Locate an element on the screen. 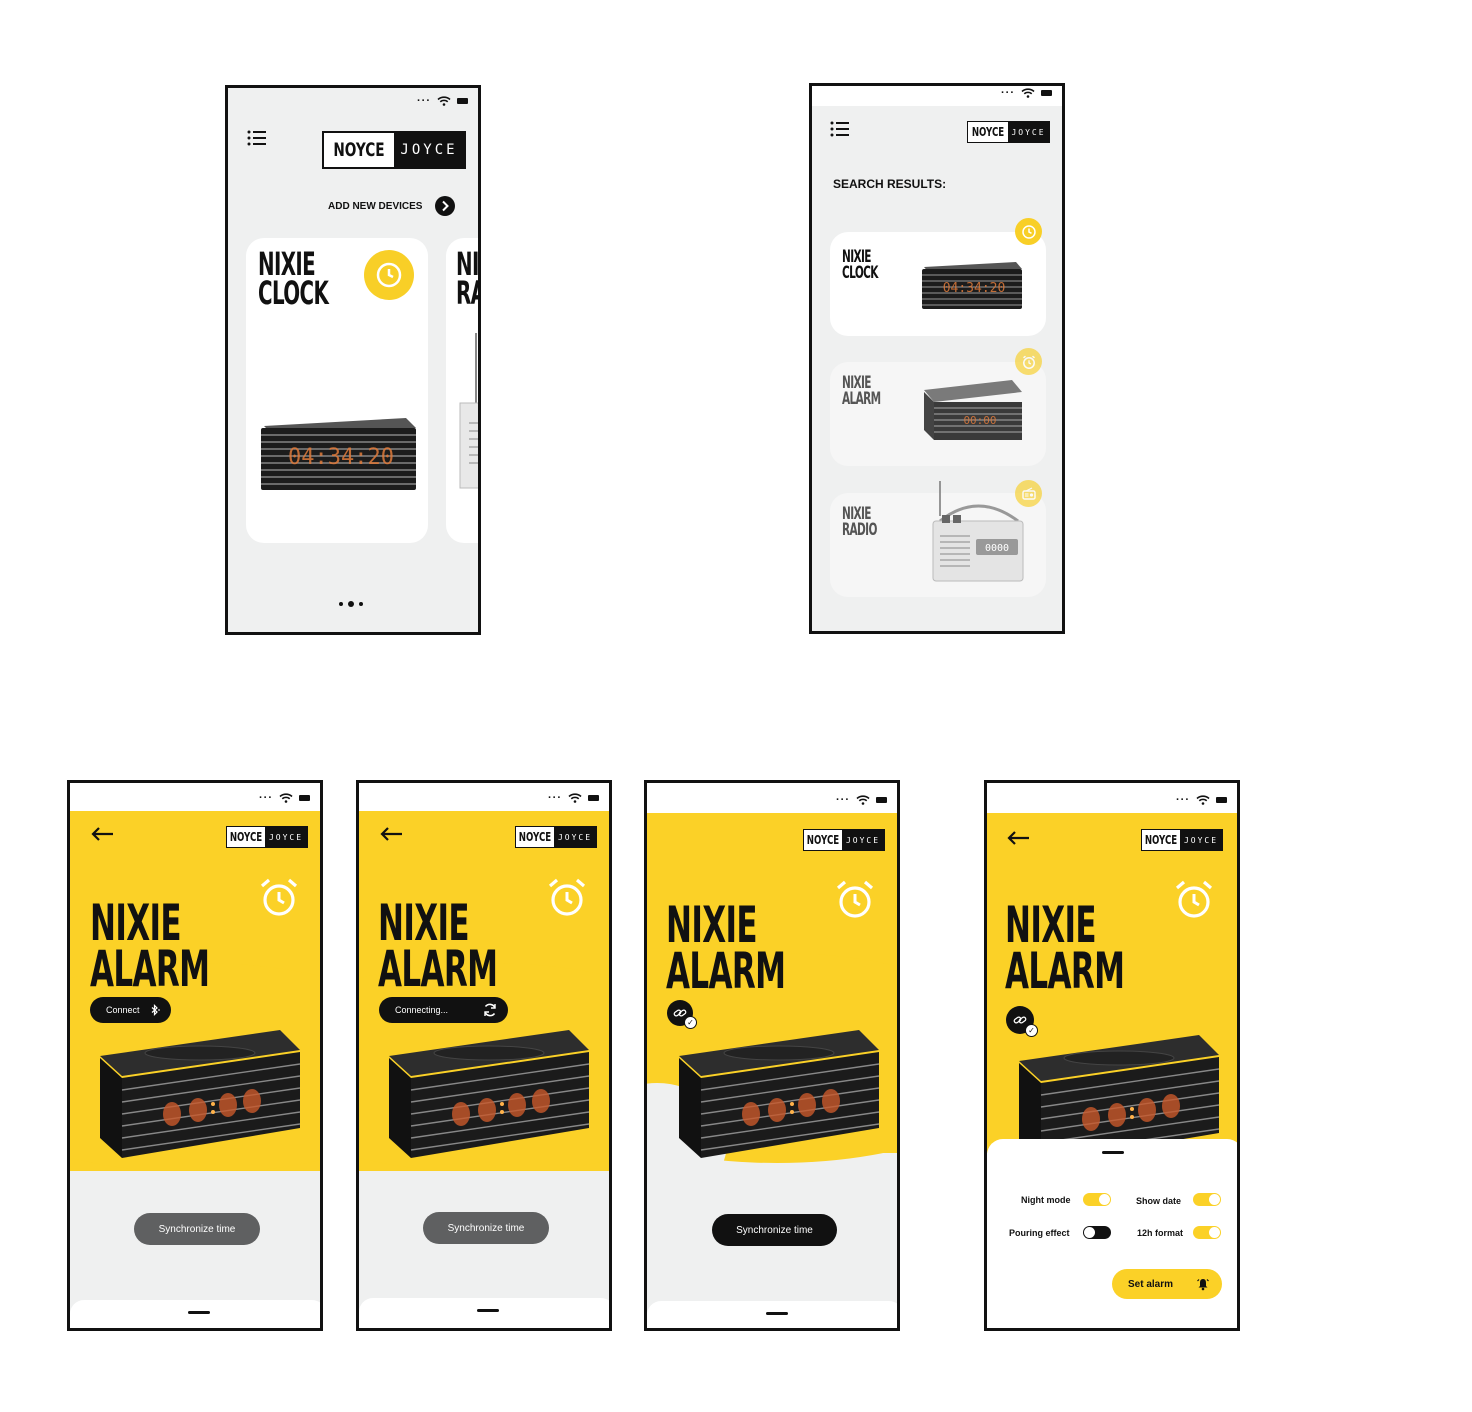 The height and width of the screenshot is (1412, 1472). result-badge-alarm is located at coordinates (1028, 361).